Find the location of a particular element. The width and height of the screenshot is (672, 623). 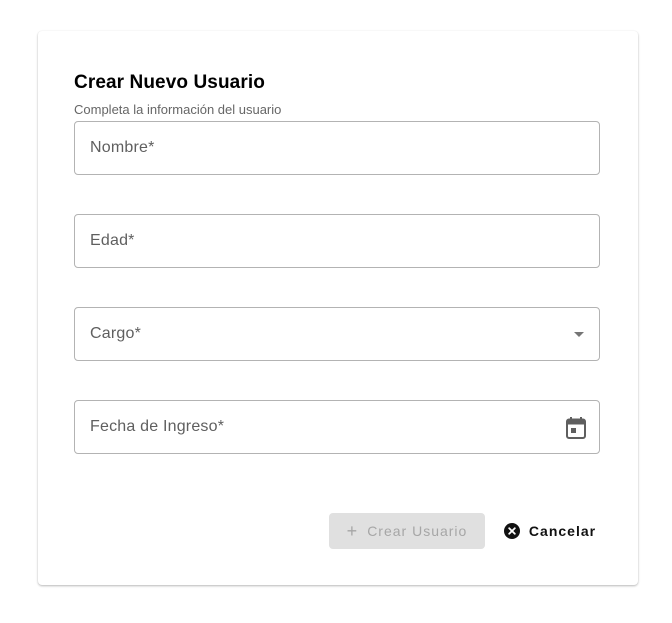

create-user-button: + Crear Usuario is located at coordinates (407, 531).